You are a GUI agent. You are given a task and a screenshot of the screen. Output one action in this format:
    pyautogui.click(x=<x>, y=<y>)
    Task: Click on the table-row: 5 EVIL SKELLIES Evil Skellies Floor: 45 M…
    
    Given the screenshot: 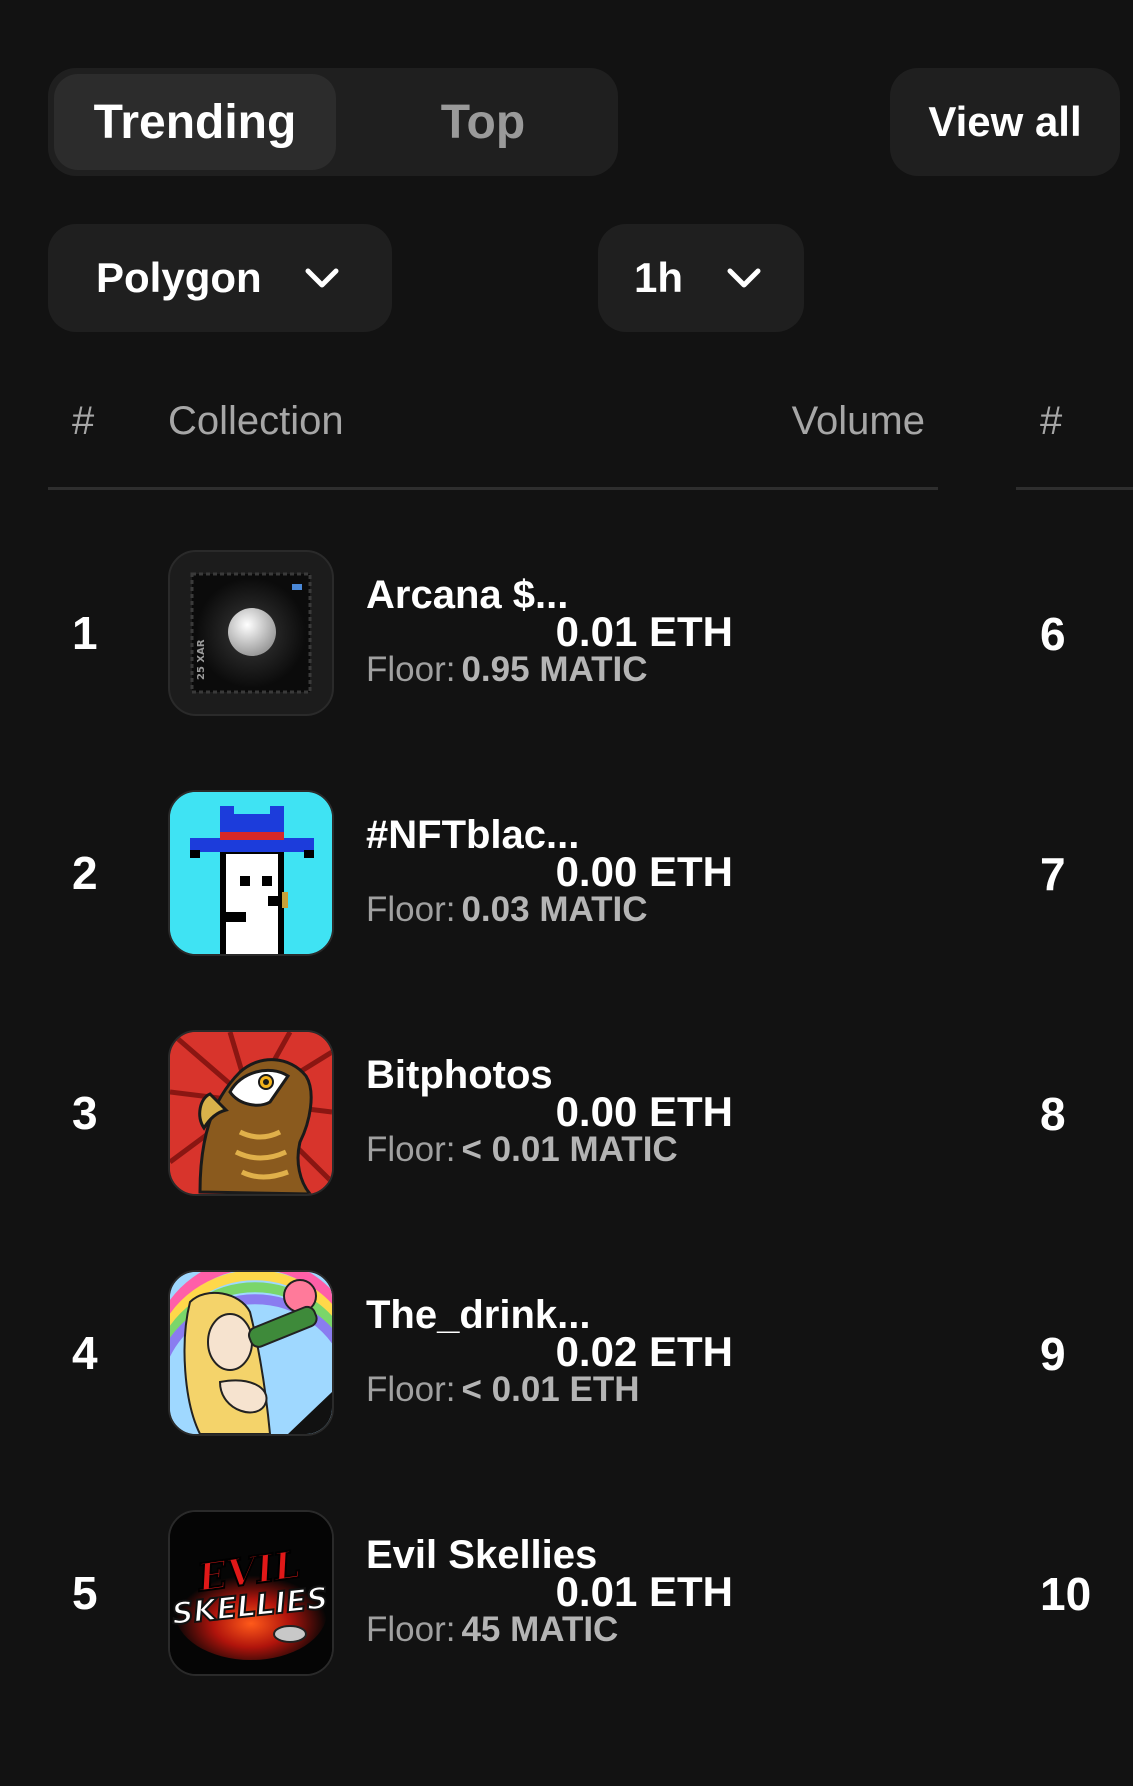 What is the action you would take?
    pyautogui.click(x=470, y=1594)
    